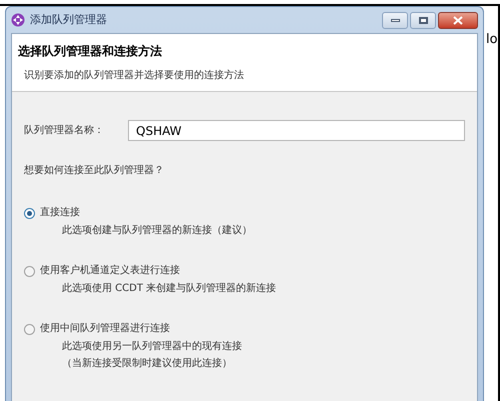  What do you see at coordinates (296, 130) in the screenshot?
I see `name-field: QSHAW` at bounding box center [296, 130].